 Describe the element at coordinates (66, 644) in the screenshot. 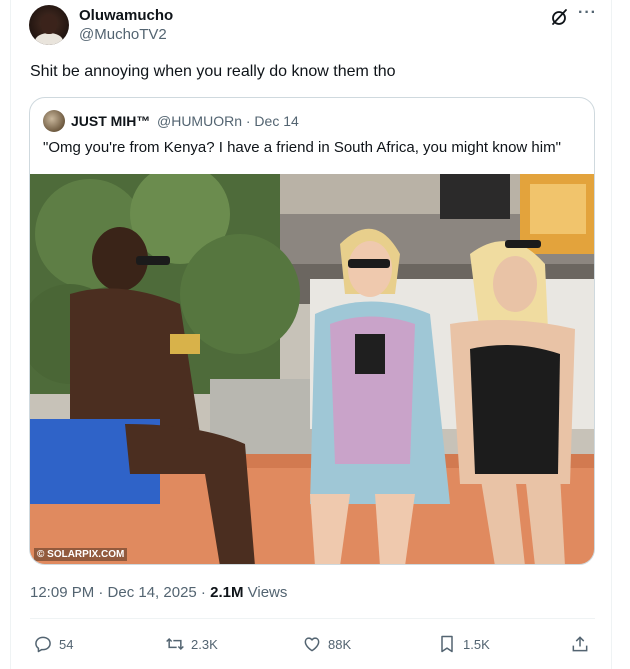

I see `reply-count: 54` at that location.